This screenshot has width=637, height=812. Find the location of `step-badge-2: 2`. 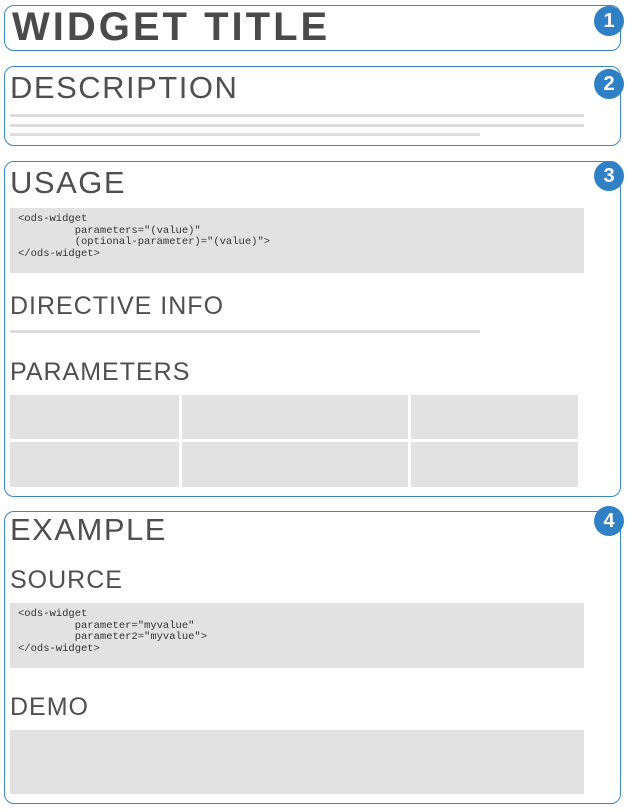

step-badge-2: 2 is located at coordinates (609, 84).